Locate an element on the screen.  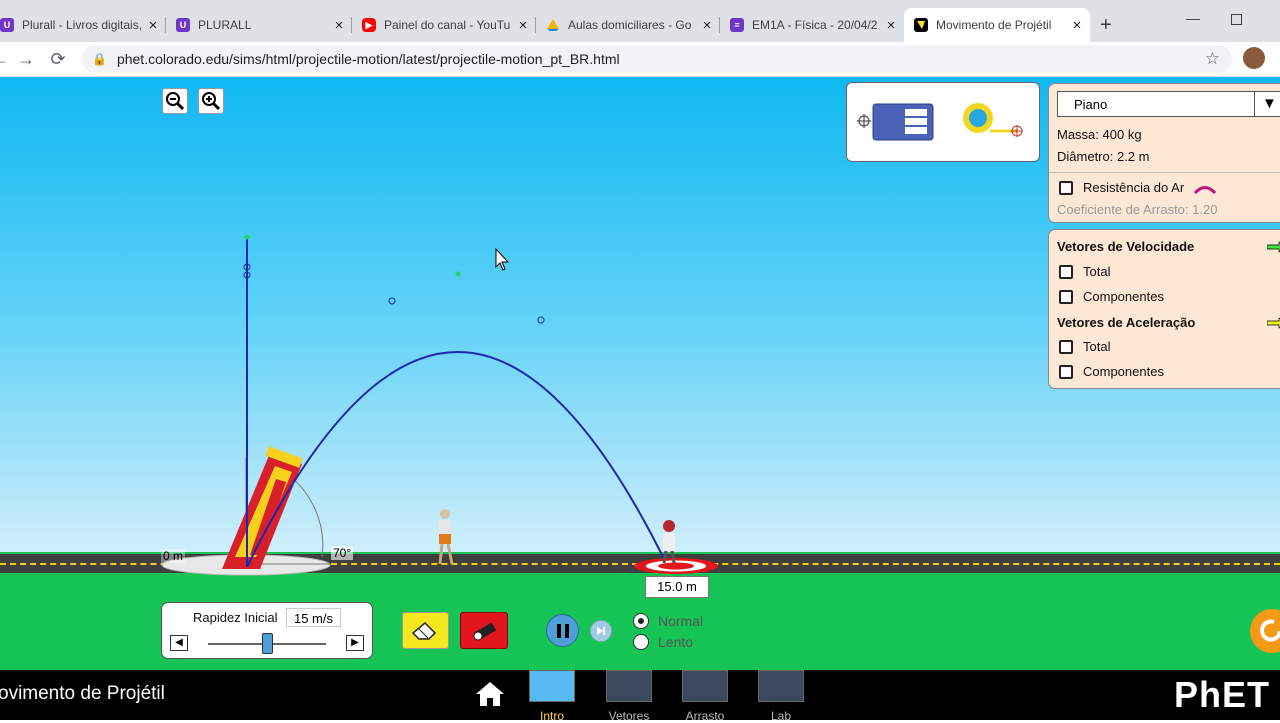
browser-tab: Aulas domiciliares - Go × is located at coordinates (628, 25).